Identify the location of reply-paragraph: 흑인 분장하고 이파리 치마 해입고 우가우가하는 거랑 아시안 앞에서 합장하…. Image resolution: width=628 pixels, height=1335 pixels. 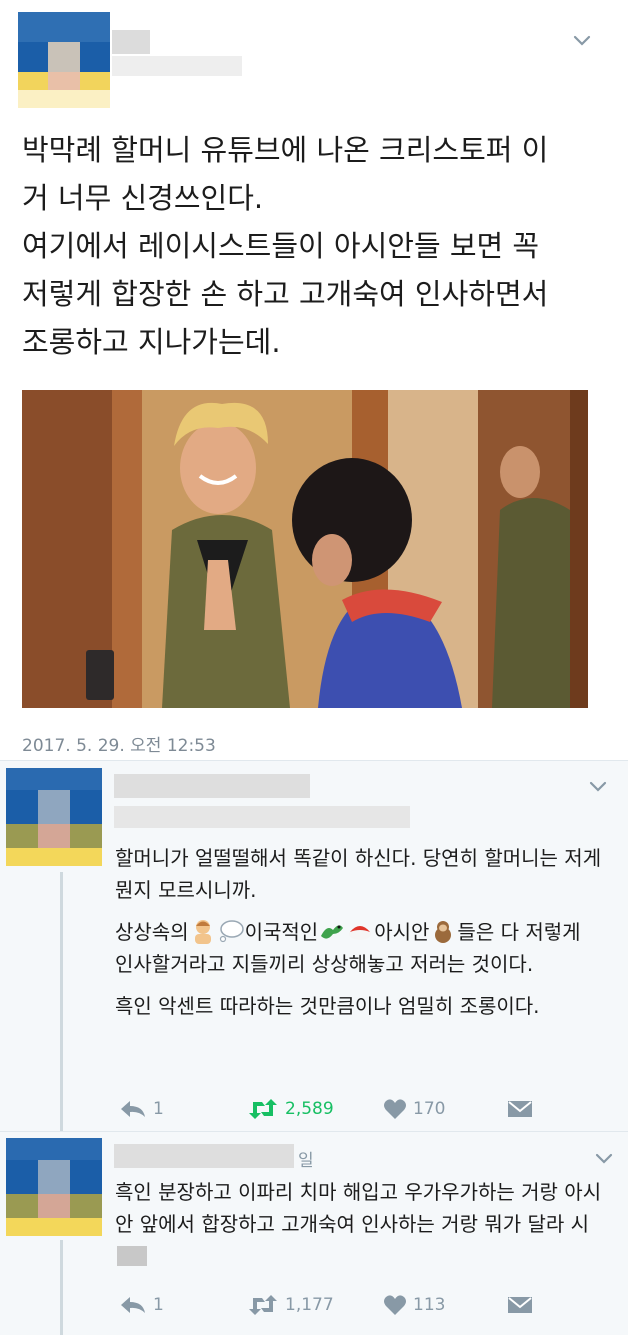
(360, 1224).